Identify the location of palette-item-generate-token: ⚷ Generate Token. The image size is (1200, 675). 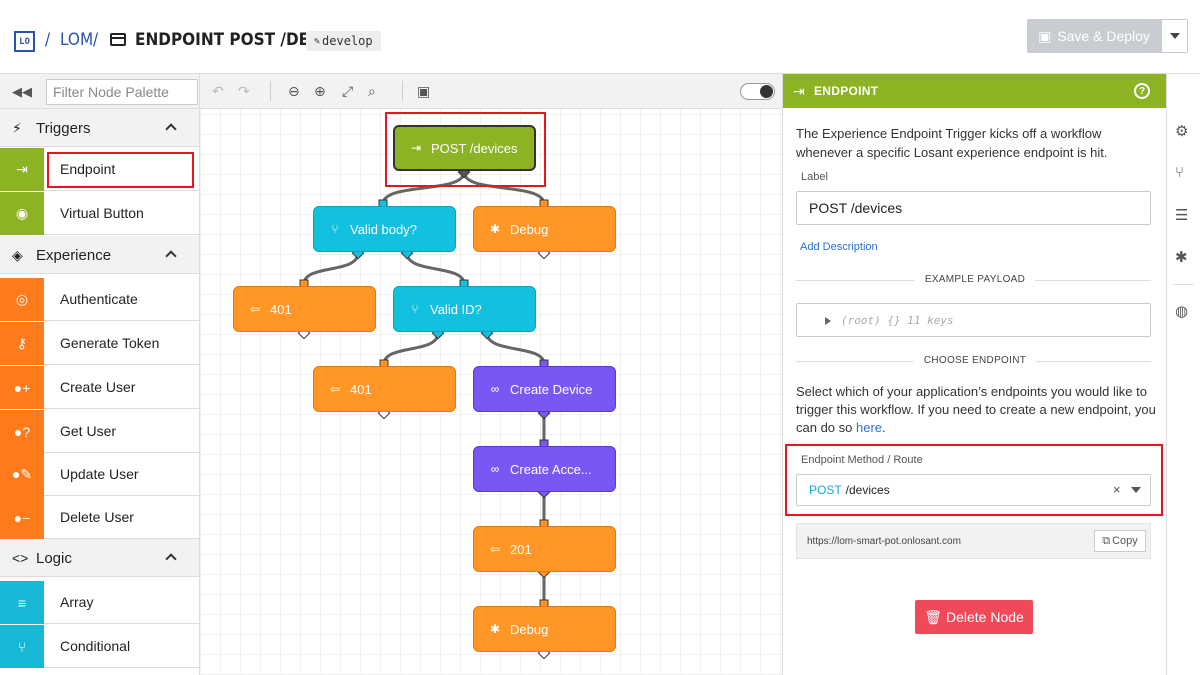
(99, 343).